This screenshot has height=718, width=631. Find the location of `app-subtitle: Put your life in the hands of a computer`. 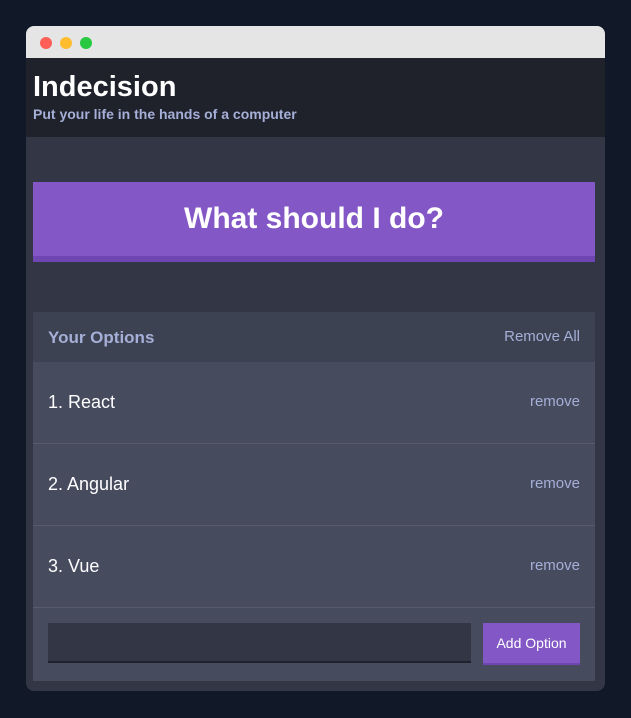

app-subtitle: Put your life in the hands of a computer is located at coordinates (165, 114).